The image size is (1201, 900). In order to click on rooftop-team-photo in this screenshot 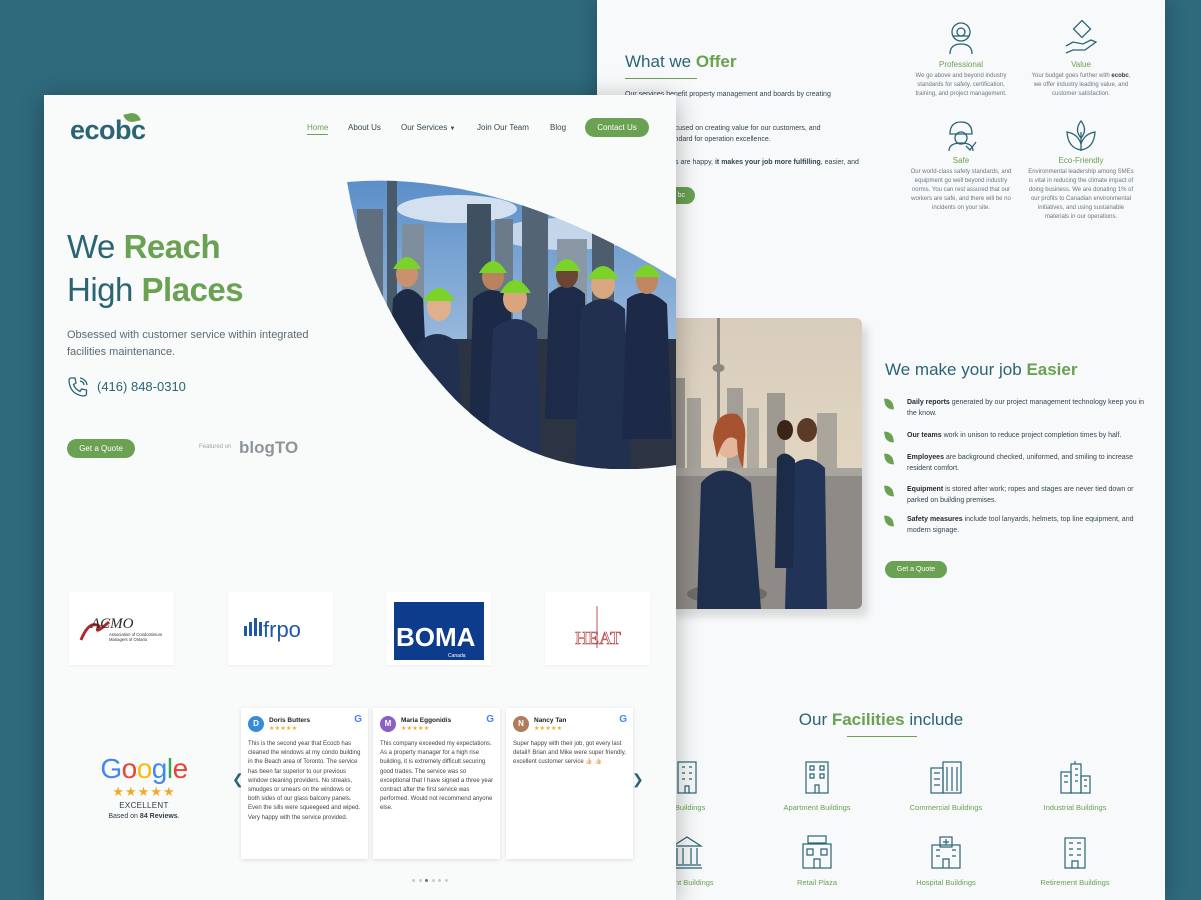, I will do `click(764, 463)`.